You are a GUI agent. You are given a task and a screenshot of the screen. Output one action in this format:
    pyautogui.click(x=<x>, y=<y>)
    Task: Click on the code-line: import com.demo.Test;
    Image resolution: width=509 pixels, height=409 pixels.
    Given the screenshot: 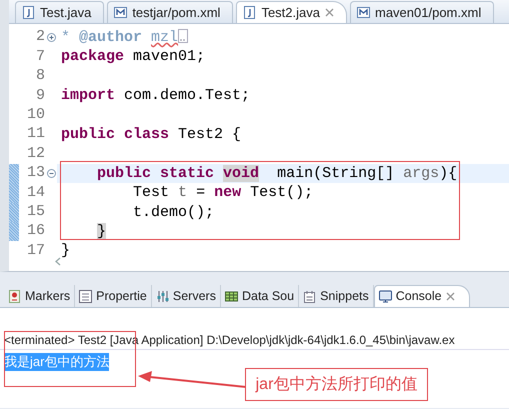 What is the action you would take?
    pyautogui.click(x=156, y=96)
    